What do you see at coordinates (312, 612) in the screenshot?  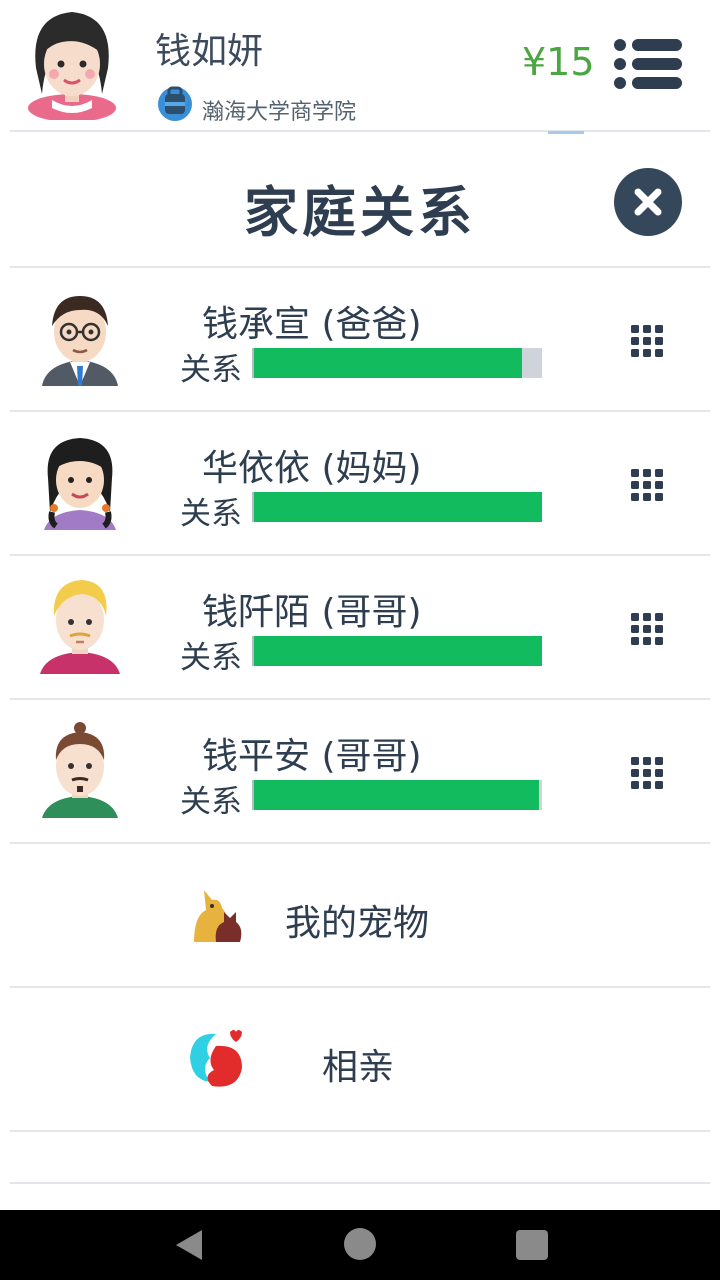 I see `member-name: 钱阡陌 (哥哥)` at bounding box center [312, 612].